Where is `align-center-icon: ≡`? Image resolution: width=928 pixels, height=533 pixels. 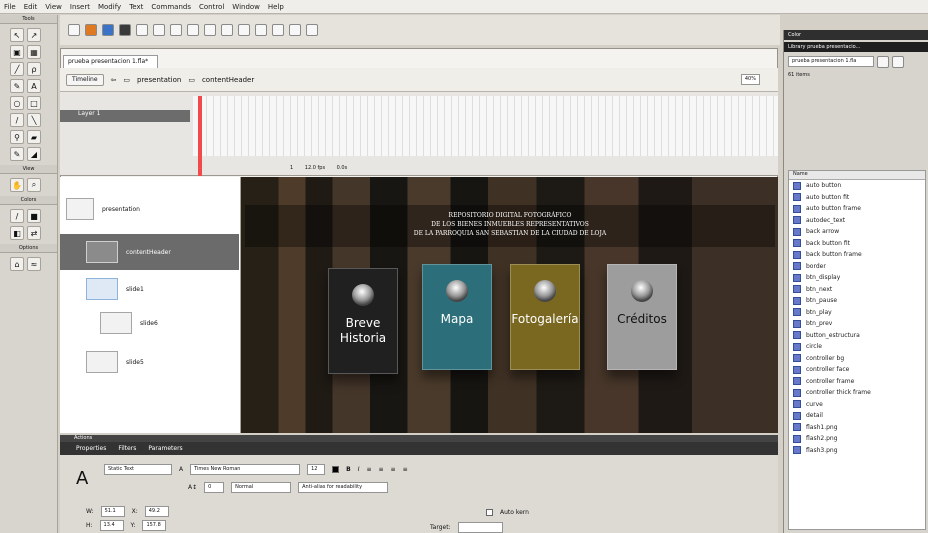 align-center-icon: ≡ is located at coordinates (381, 469).